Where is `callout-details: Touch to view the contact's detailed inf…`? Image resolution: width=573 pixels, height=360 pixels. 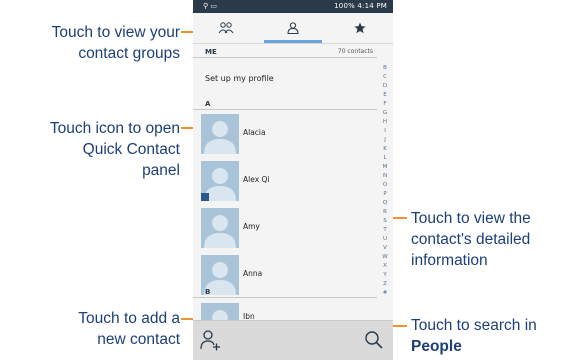 callout-details: Touch to view the contact's detailed inf… is located at coordinates (471, 239).